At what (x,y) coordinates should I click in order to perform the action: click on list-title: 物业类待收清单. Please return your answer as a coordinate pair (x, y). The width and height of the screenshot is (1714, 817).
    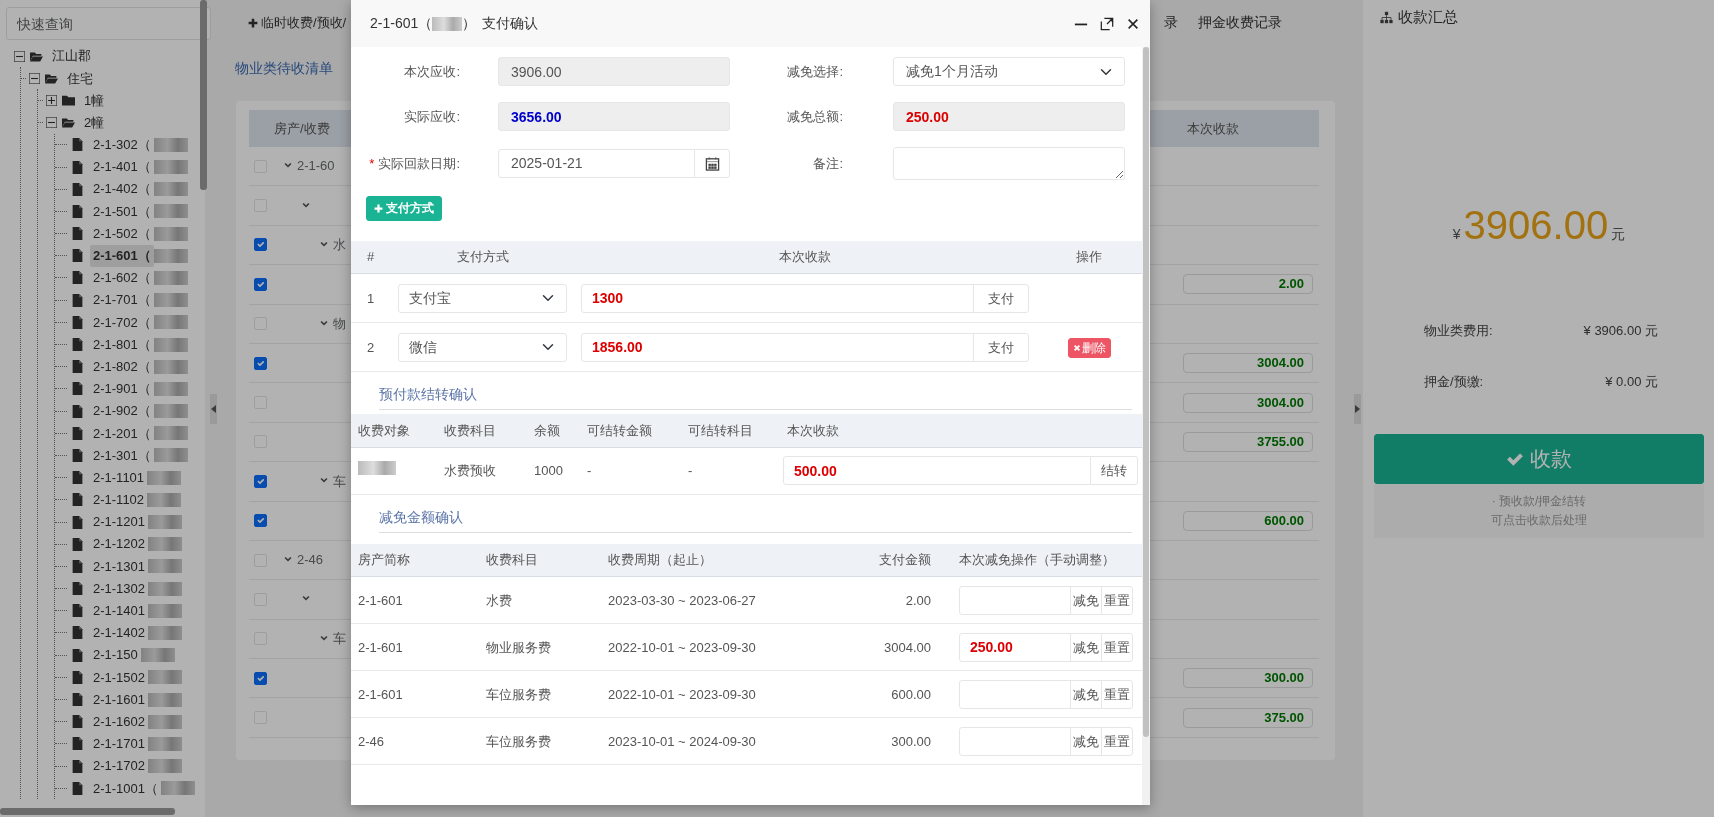
    Looking at the image, I should click on (284, 68).